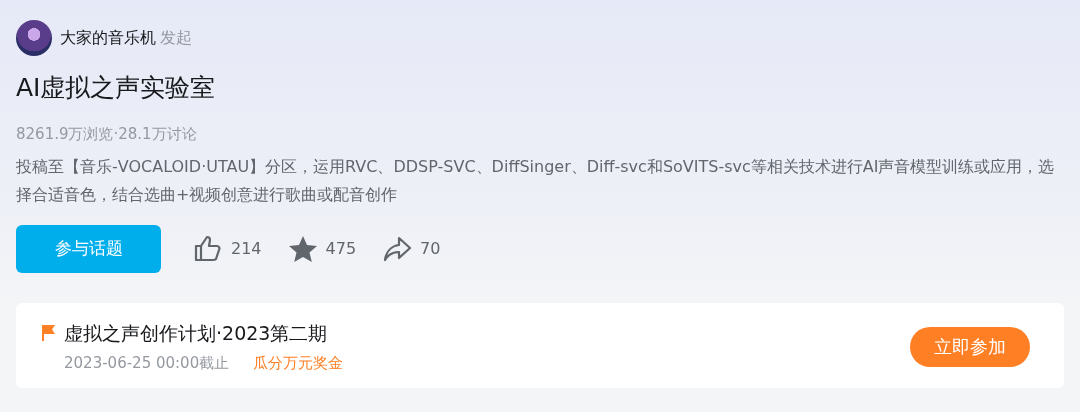 The image size is (1080, 412). Describe the element at coordinates (302, 249) in the screenshot. I see `star-icon` at that location.